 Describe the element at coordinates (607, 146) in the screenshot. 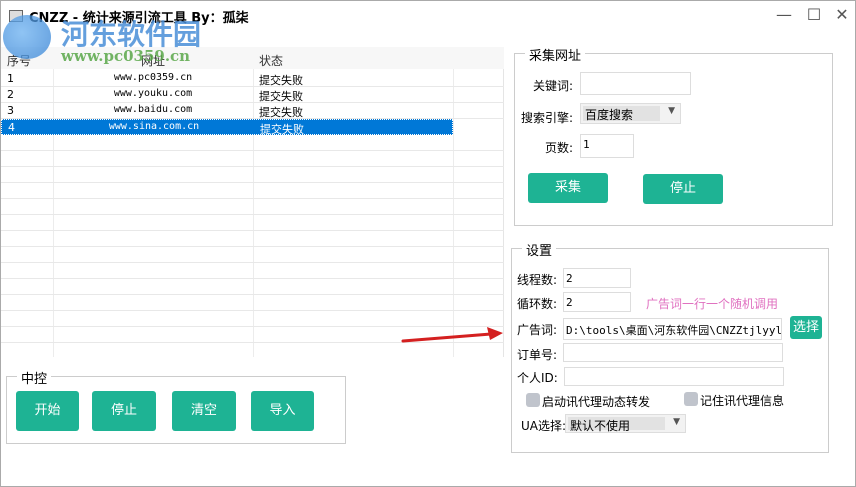

I see `pages-input: 1` at that location.